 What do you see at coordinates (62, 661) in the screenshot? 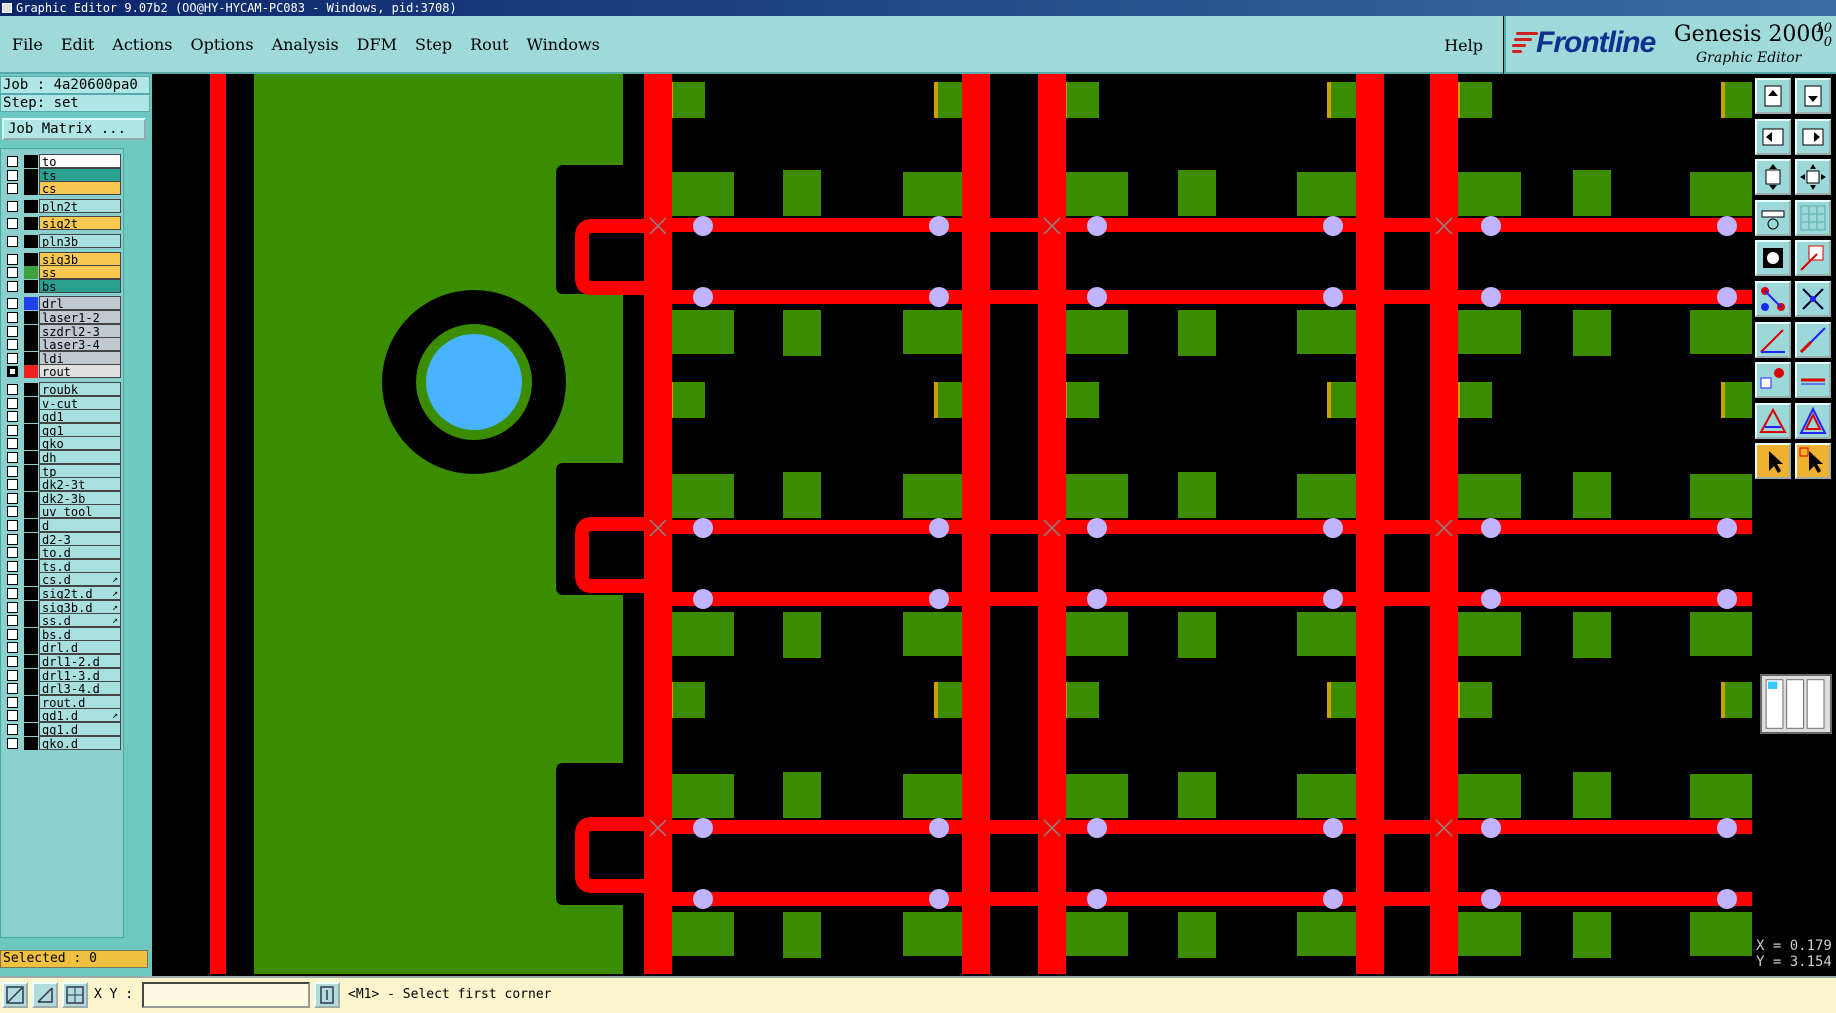
I see `layer-row-drl1-2.d: drl1-2.d` at bounding box center [62, 661].